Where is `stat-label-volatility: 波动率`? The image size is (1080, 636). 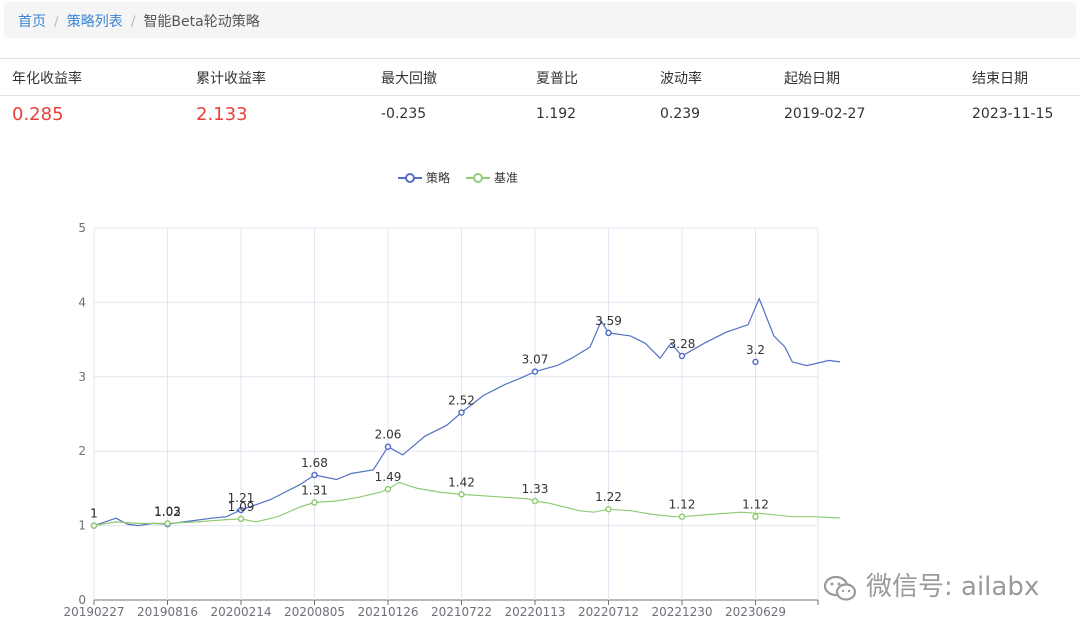 stat-label-volatility: 波动率 is located at coordinates (681, 79).